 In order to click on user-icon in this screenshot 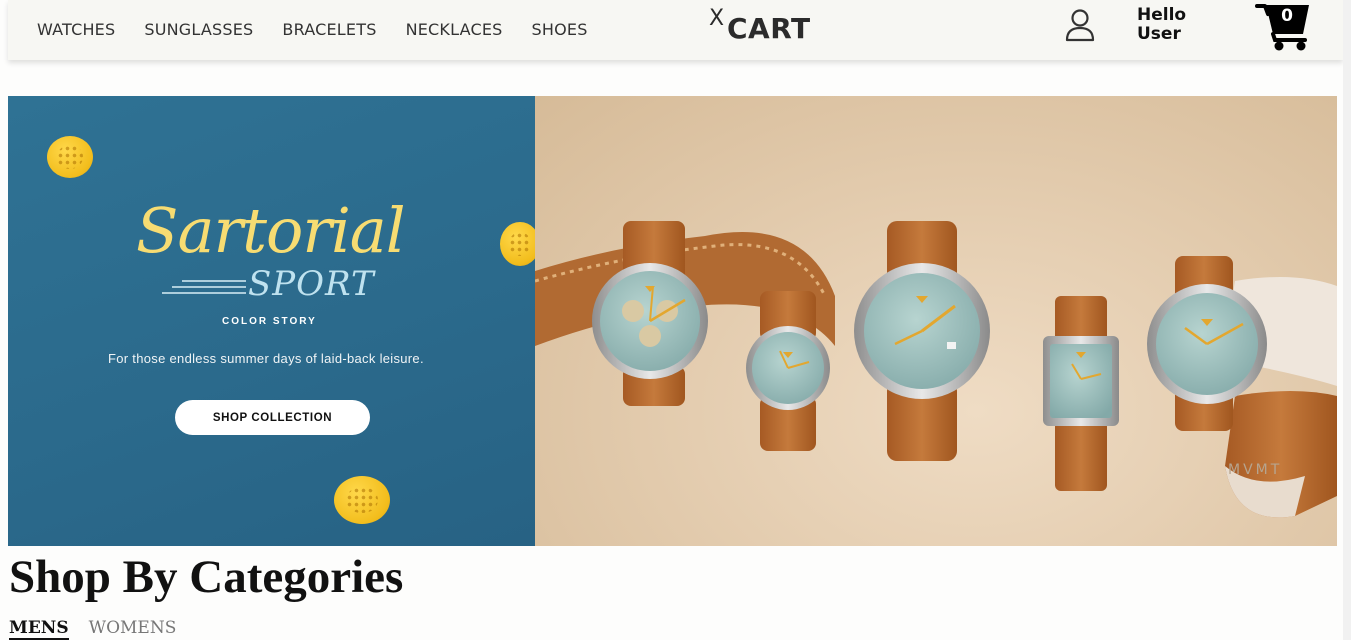, I will do `click(1080, 25)`.